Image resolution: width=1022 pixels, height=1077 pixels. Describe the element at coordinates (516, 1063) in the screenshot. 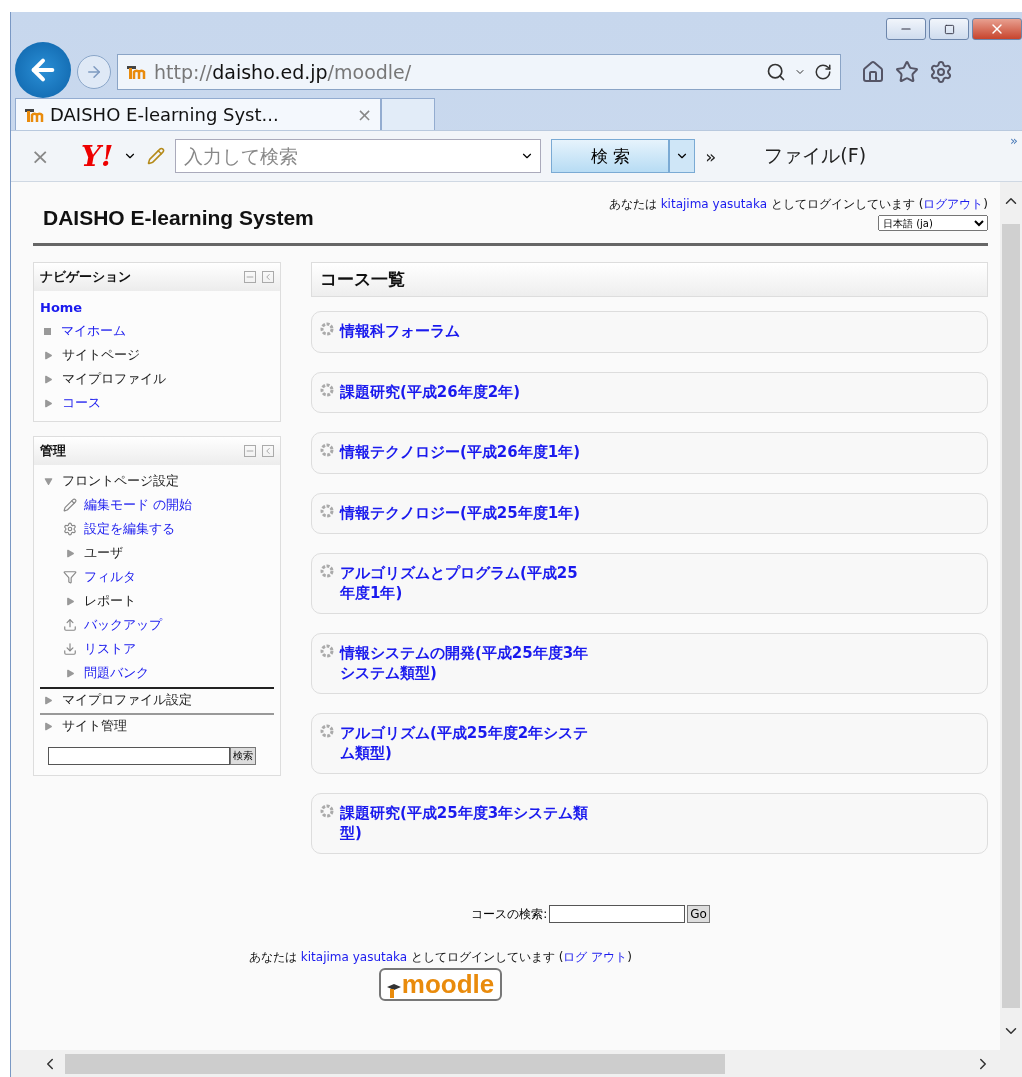

I see `horizontal-scrollbar` at that location.